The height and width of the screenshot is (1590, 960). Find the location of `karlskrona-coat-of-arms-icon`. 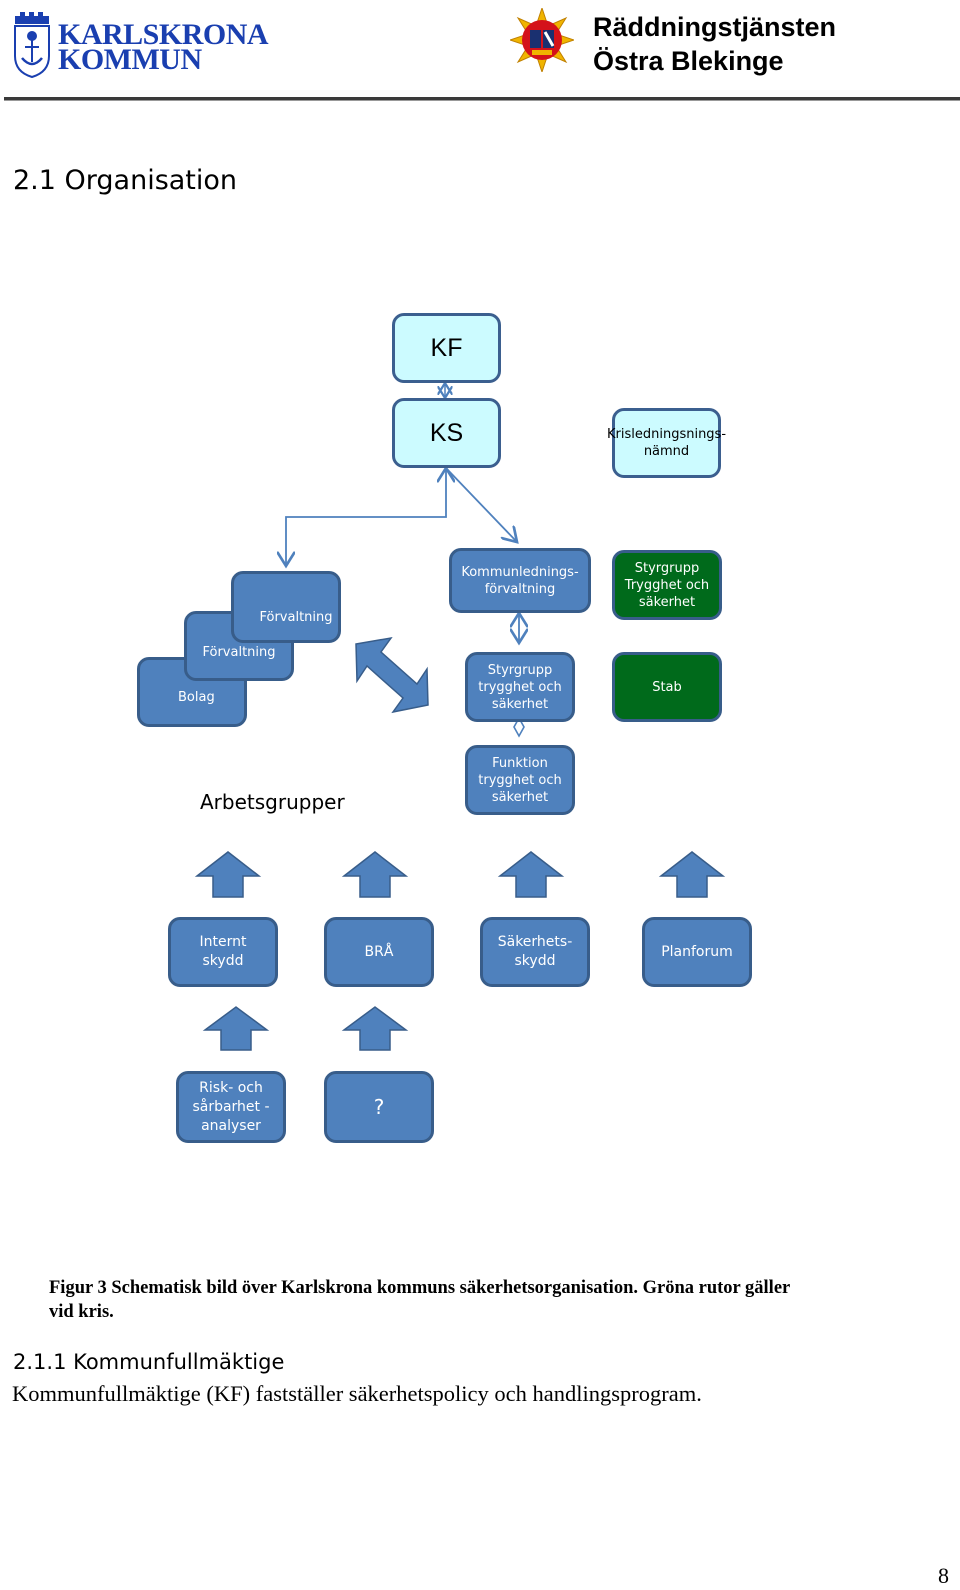

karlskrona-coat-of-arms-icon is located at coordinates (32, 45).